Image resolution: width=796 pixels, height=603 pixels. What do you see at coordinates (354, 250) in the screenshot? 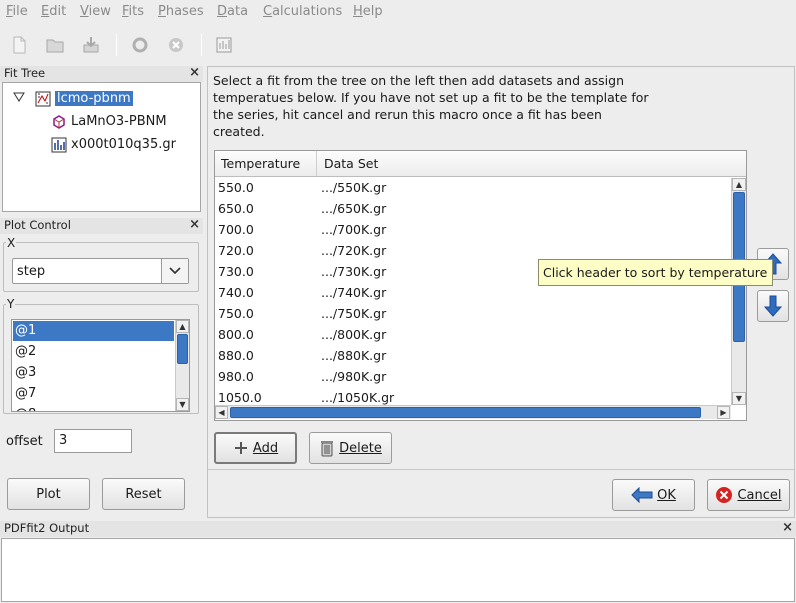
I see `cell-dataset: .../720K.gr` at bounding box center [354, 250].